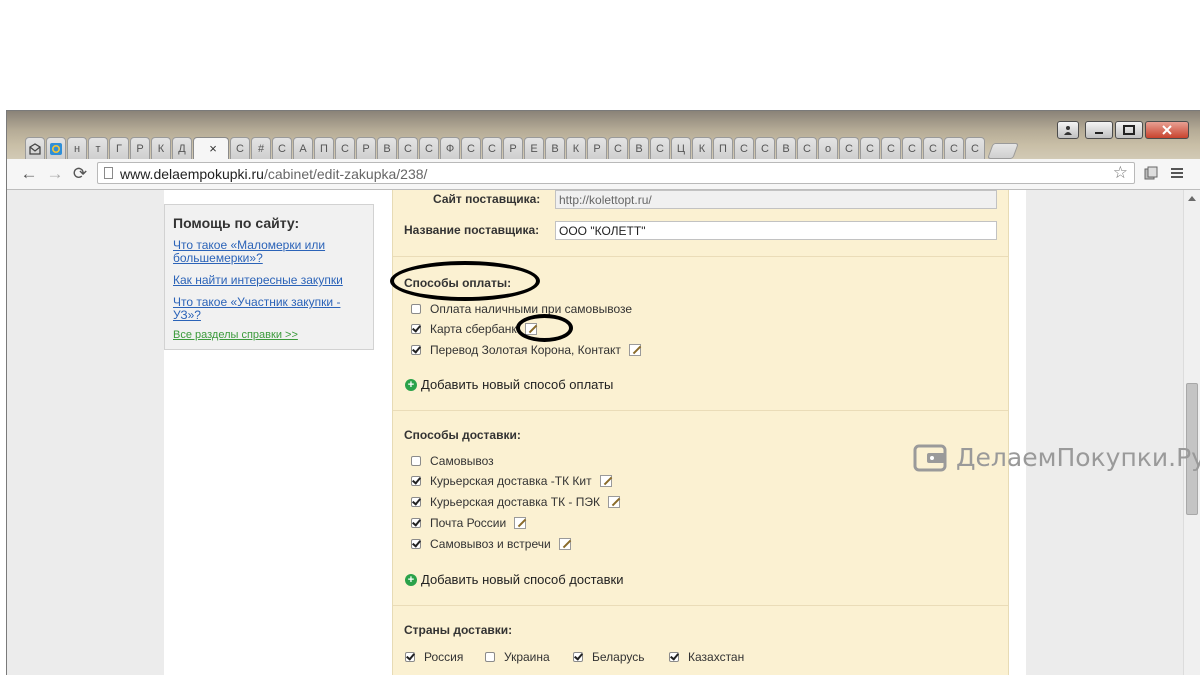  I want to click on maximize-button, so click(1129, 130).